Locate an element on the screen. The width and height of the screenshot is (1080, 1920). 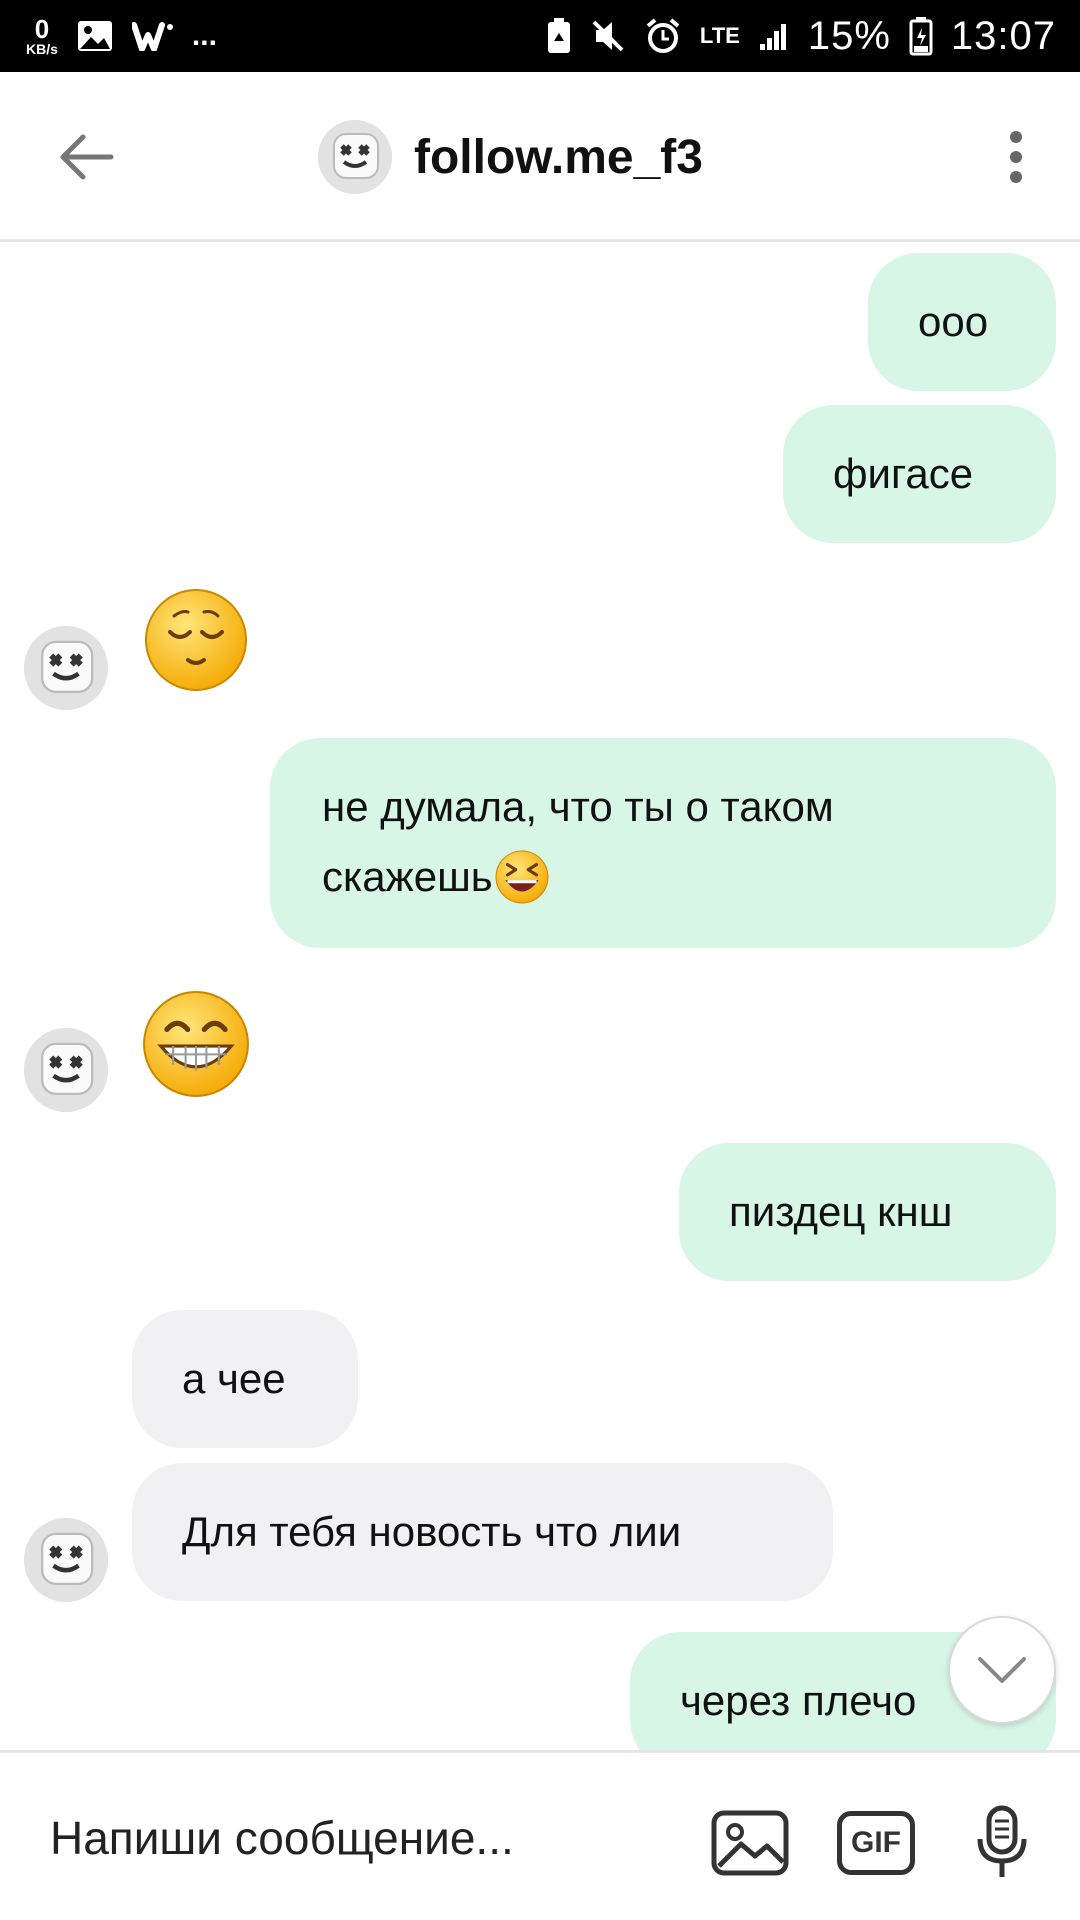
chat-header: follow.me_f3 is located at coordinates (540, 157).